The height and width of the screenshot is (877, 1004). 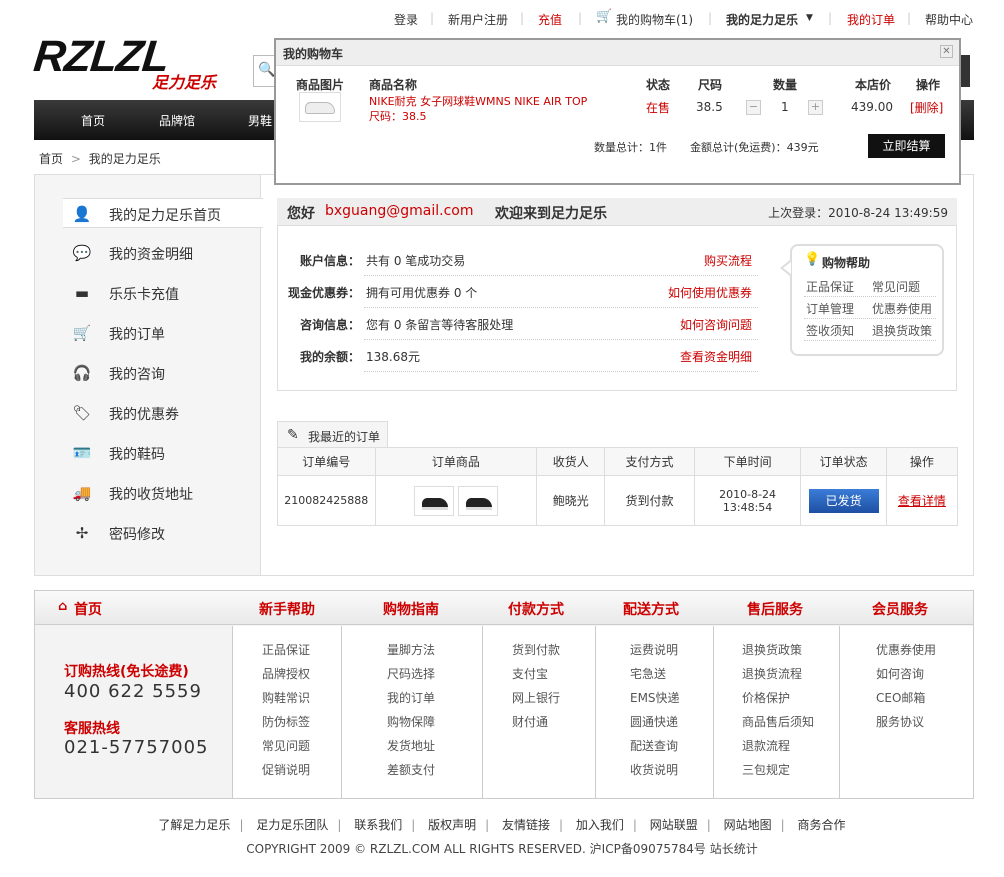 What do you see at coordinates (163, 253) in the screenshot?
I see `sidebar-item-funds: 💬 我的资金明细` at bounding box center [163, 253].